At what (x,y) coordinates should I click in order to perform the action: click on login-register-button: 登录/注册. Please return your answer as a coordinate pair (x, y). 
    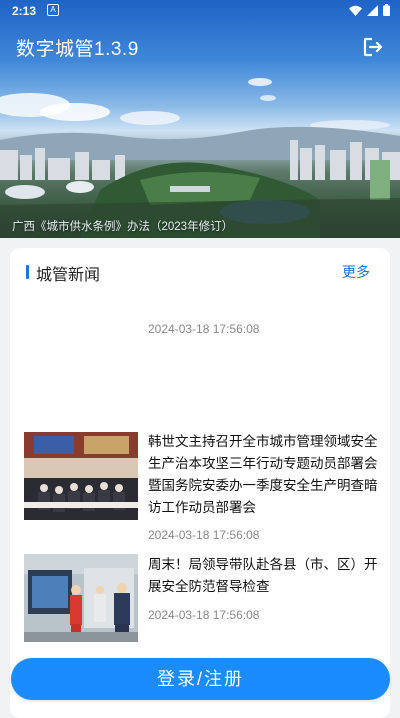
    Looking at the image, I should click on (200, 679).